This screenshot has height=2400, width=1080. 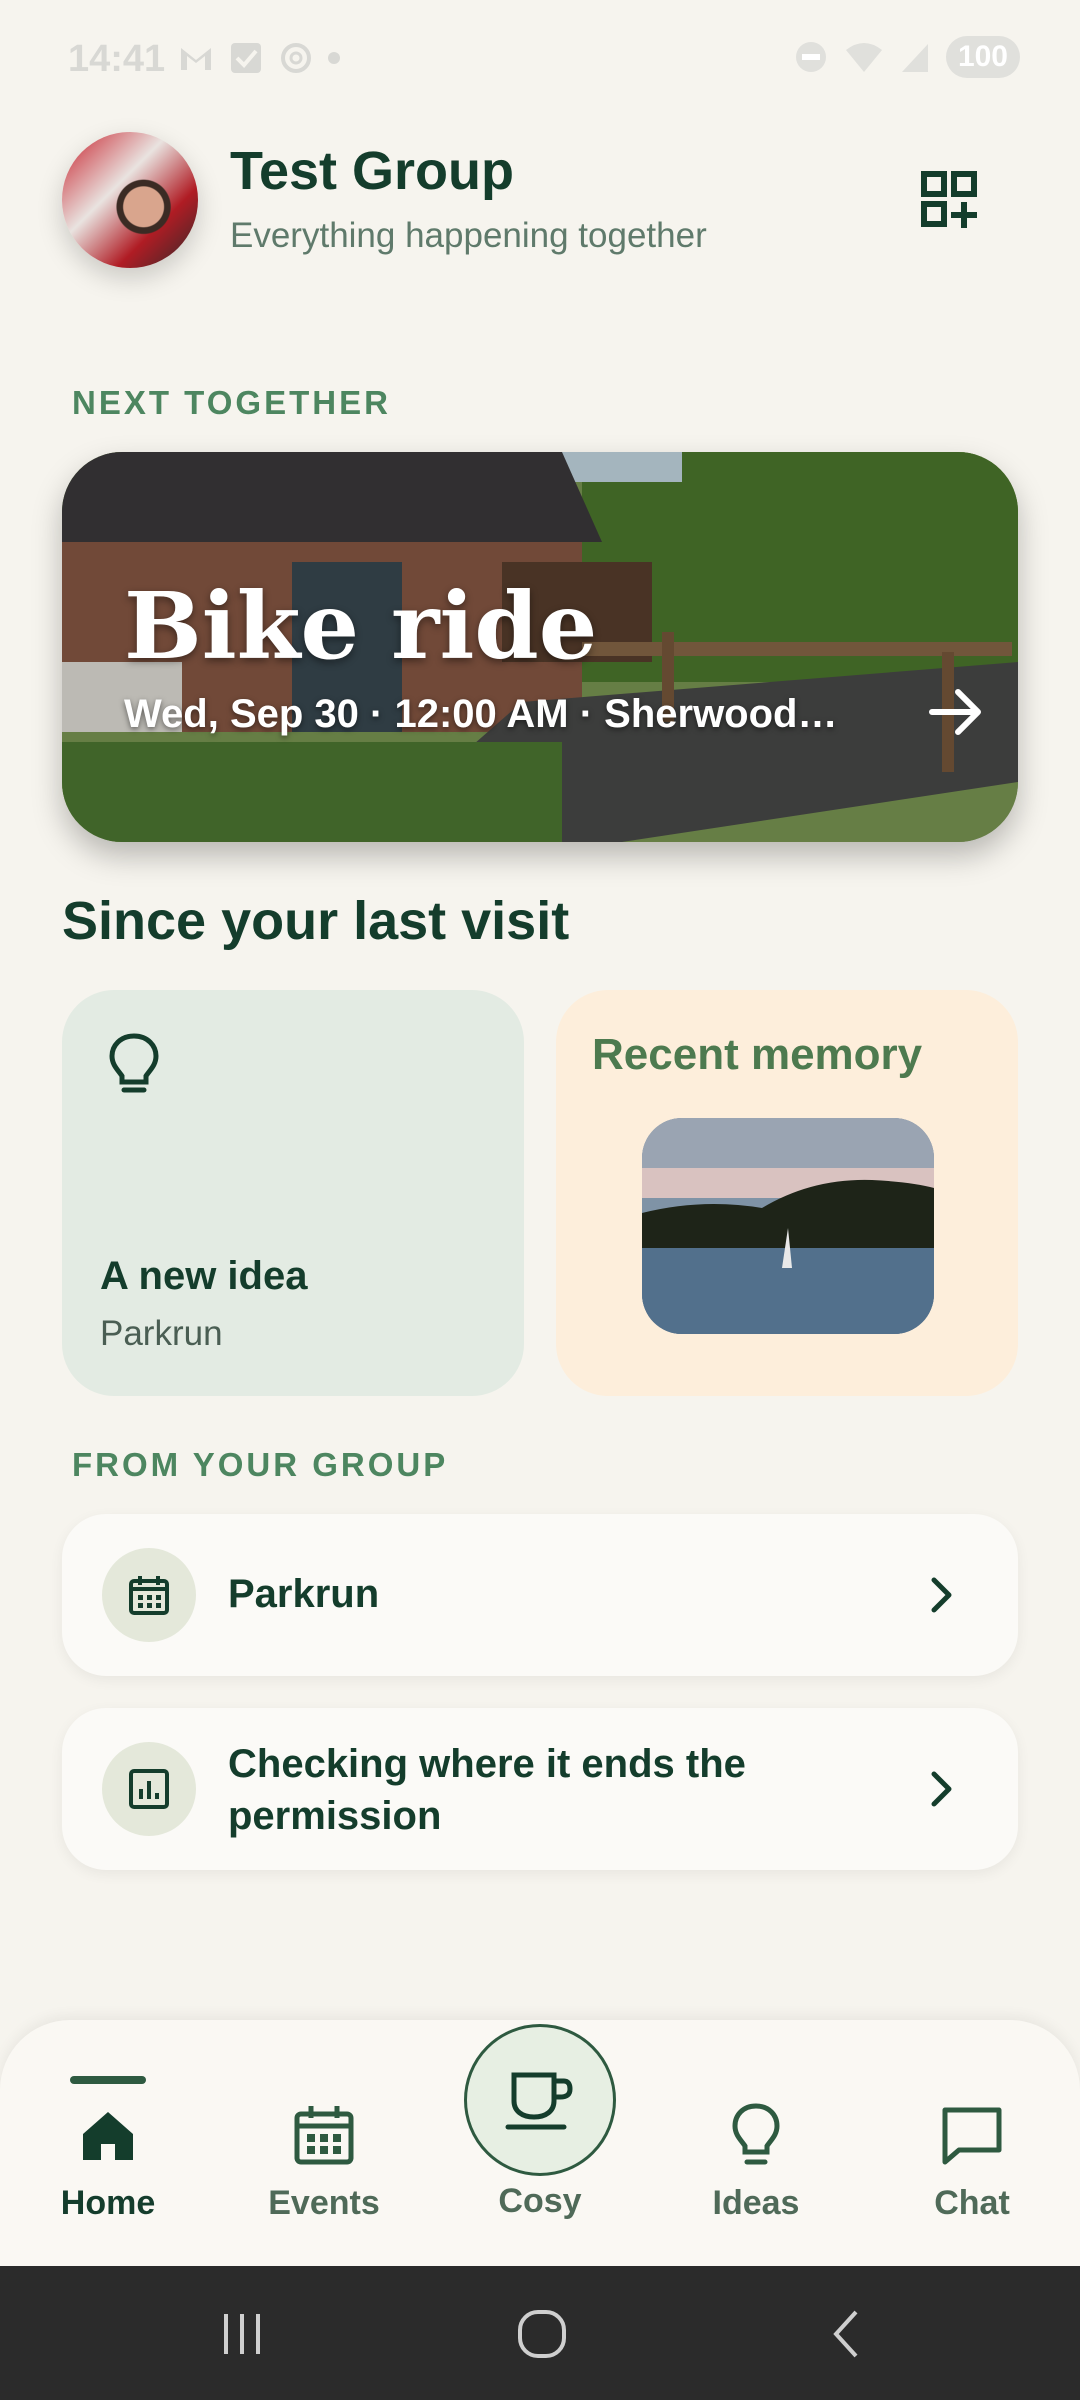 I want to click on coffee-cup-icon, so click(x=539, y=2101).